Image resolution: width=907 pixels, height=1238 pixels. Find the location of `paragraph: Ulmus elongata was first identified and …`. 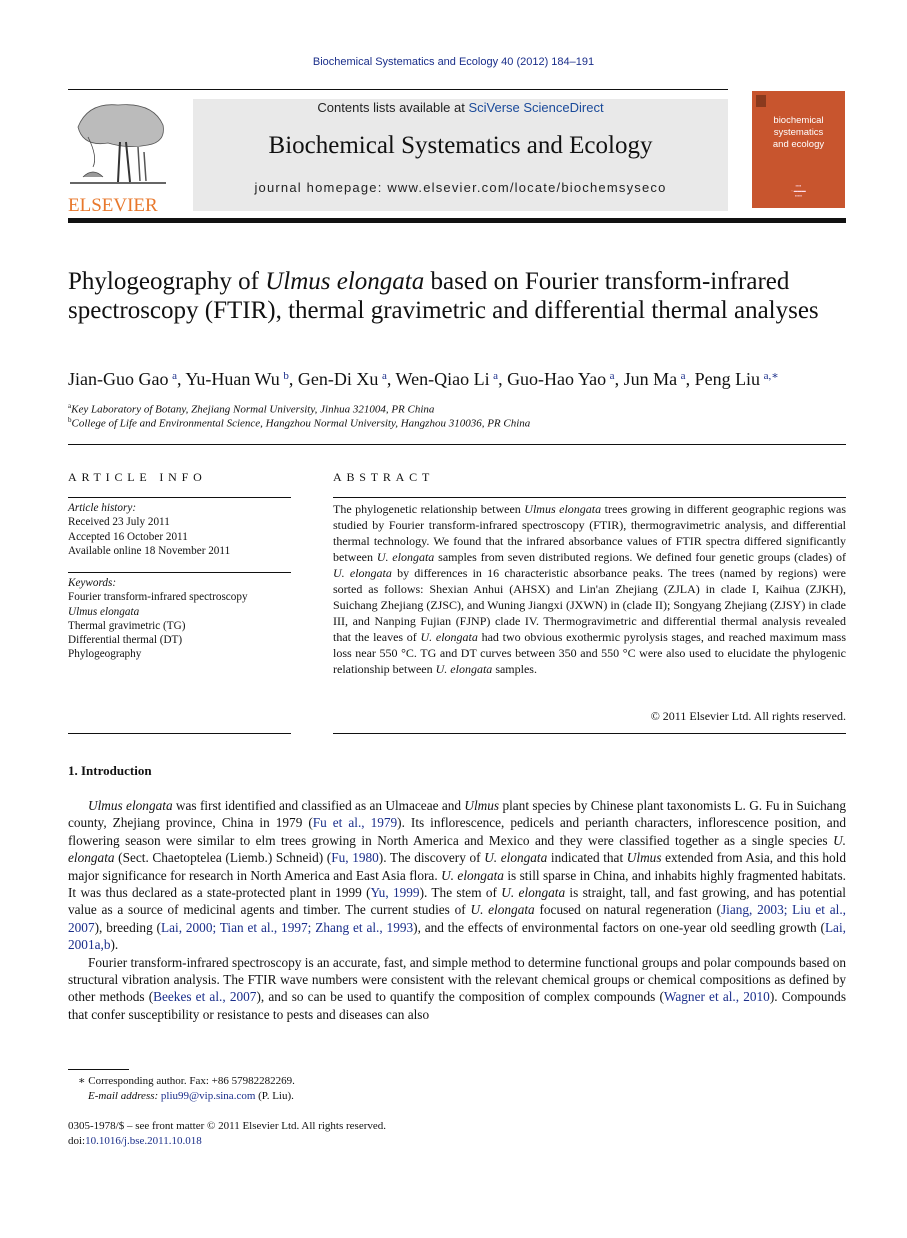

paragraph: Ulmus elongata was first identified and … is located at coordinates (457, 875).